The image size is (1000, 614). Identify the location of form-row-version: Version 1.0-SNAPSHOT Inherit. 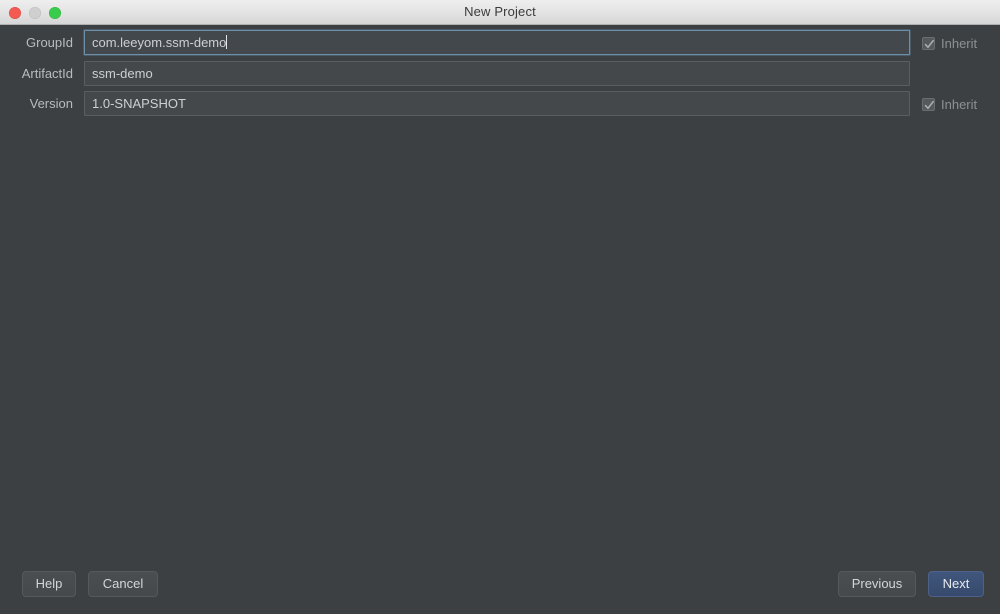
(500, 104).